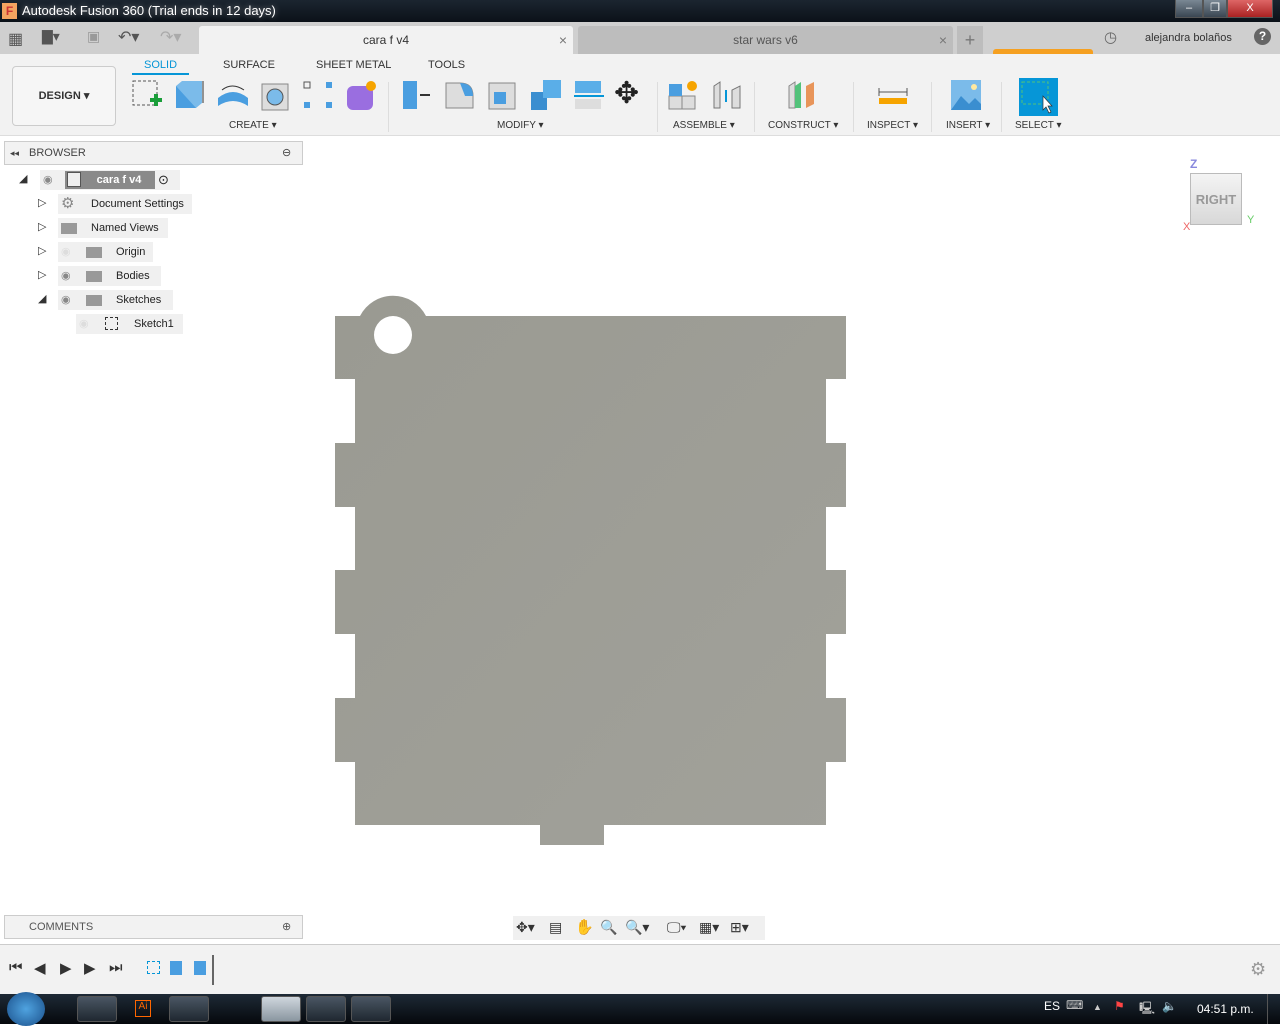  I want to click on taskbar-explorer-icon, so click(97, 1009).